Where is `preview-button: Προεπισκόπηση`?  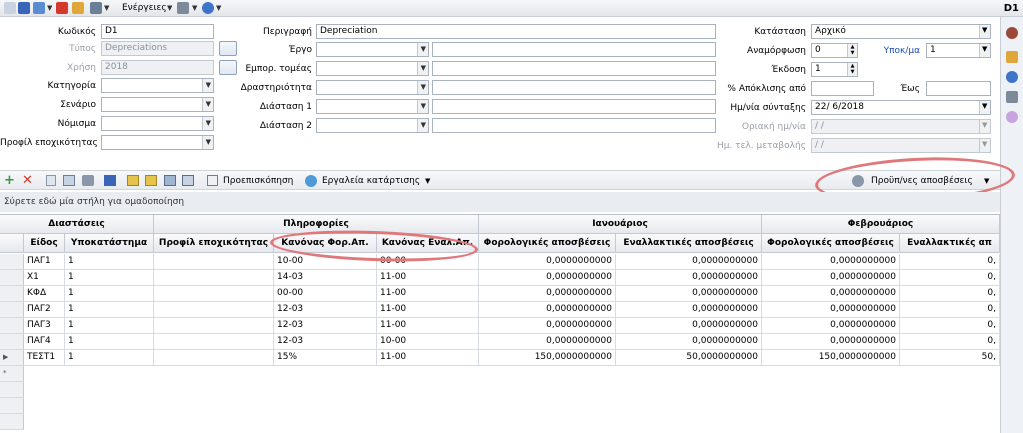 preview-button: Προεπισκόπηση is located at coordinates (258, 181).